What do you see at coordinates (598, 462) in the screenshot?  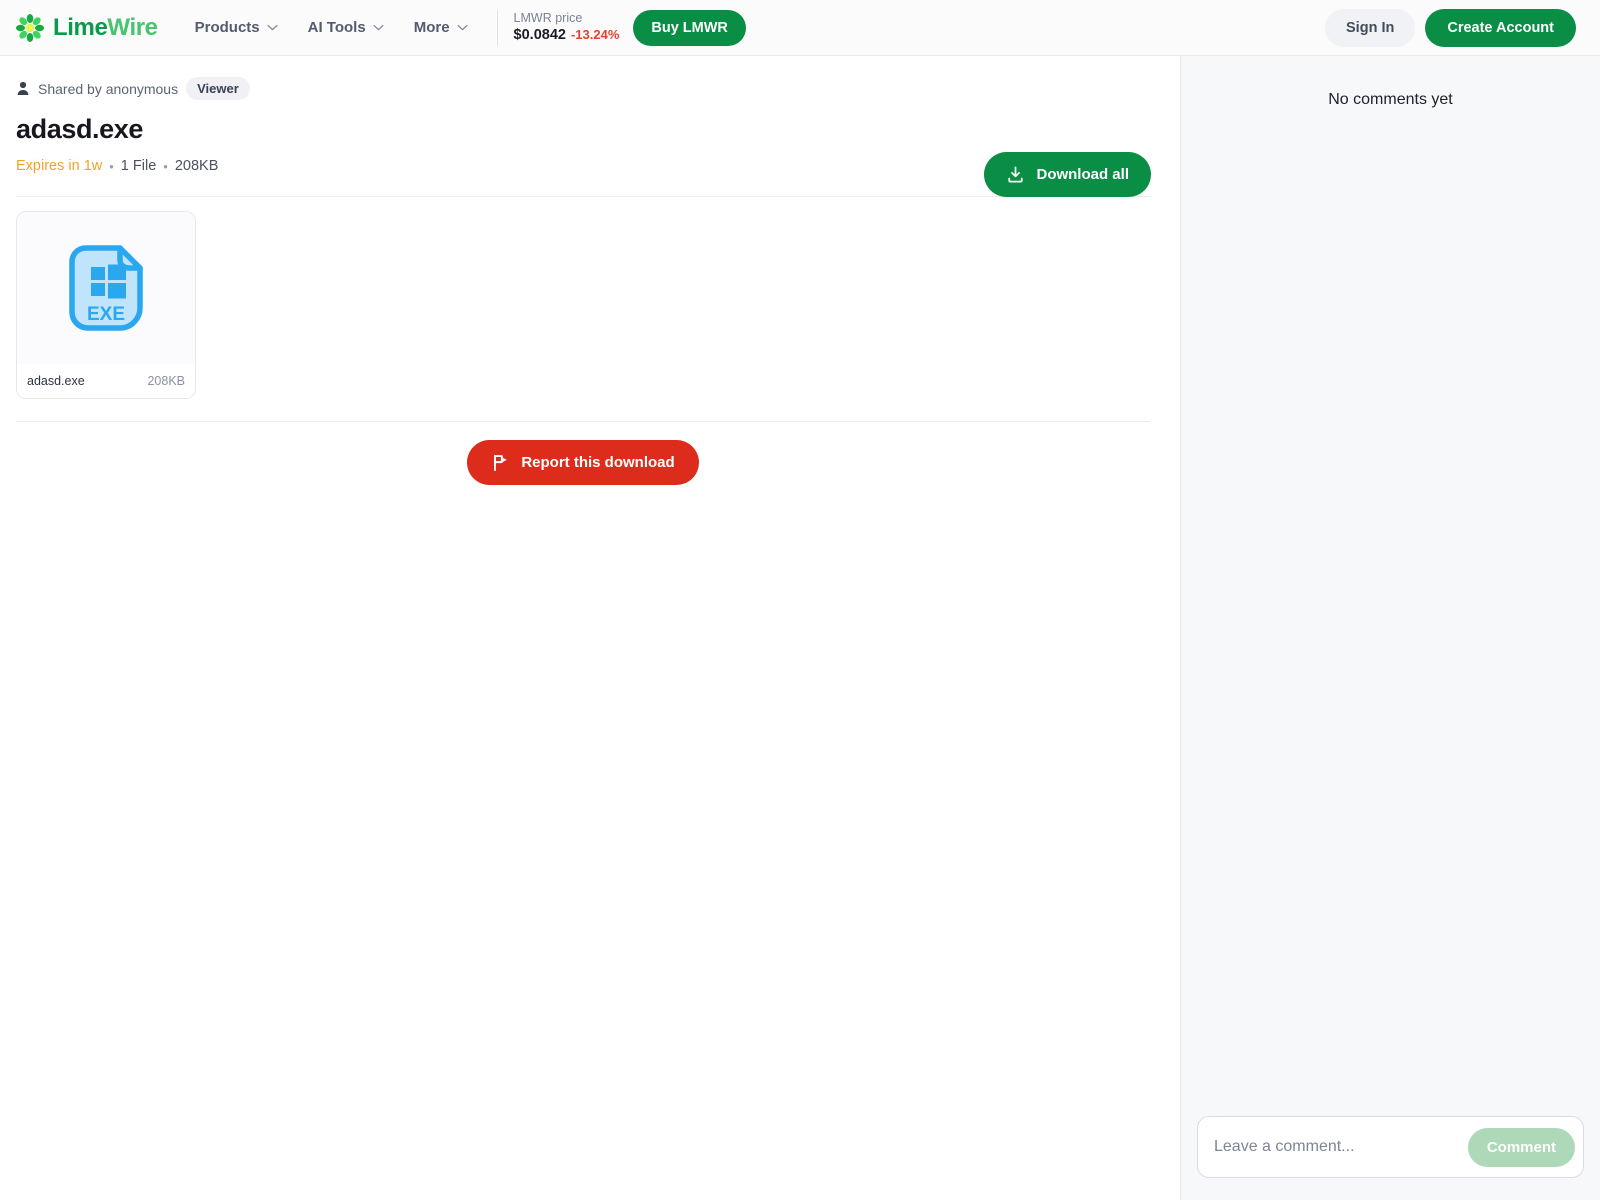 I see `report-download-label: Report this download` at bounding box center [598, 462].